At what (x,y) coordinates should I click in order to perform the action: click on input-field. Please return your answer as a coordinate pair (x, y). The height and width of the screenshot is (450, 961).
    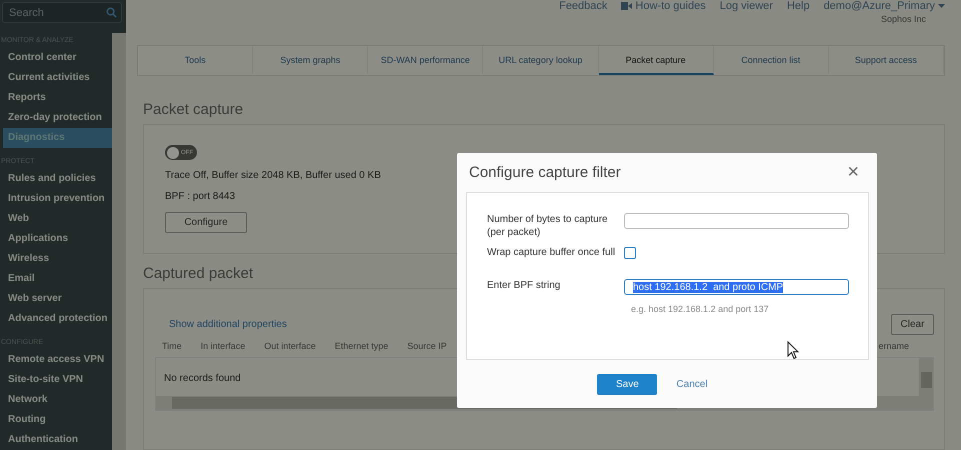
    Looking at the image, I should click on (736, 221).